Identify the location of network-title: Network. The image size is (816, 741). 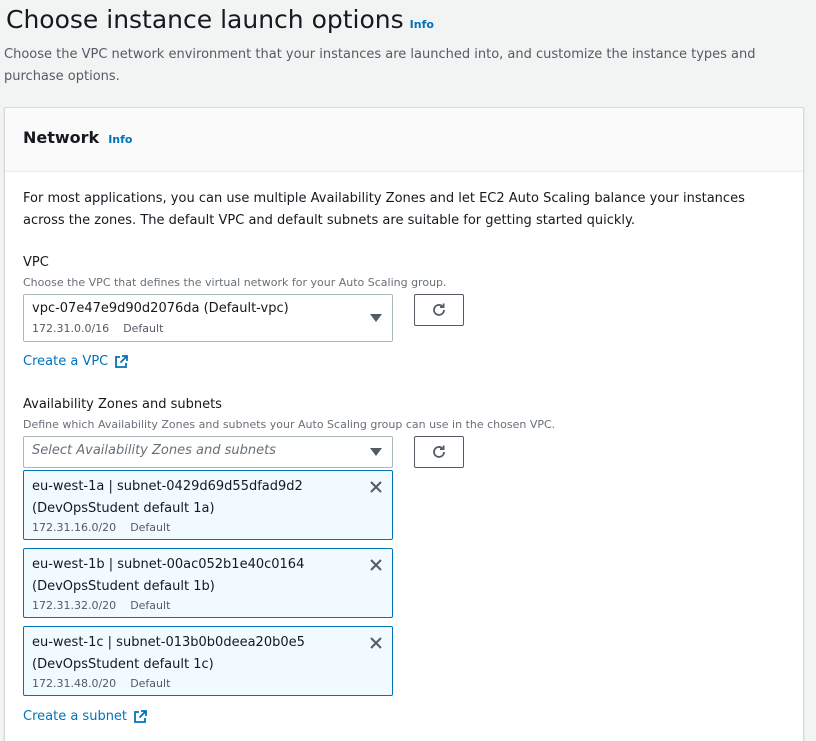
(61, 137).